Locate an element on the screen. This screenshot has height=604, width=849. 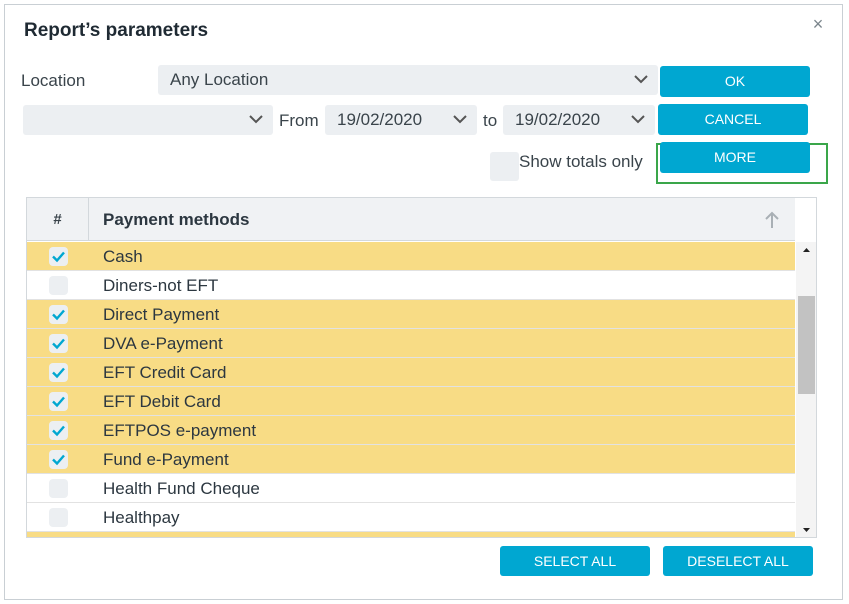
table-row: Fund e-Payment is located at coordinates (411, 459).